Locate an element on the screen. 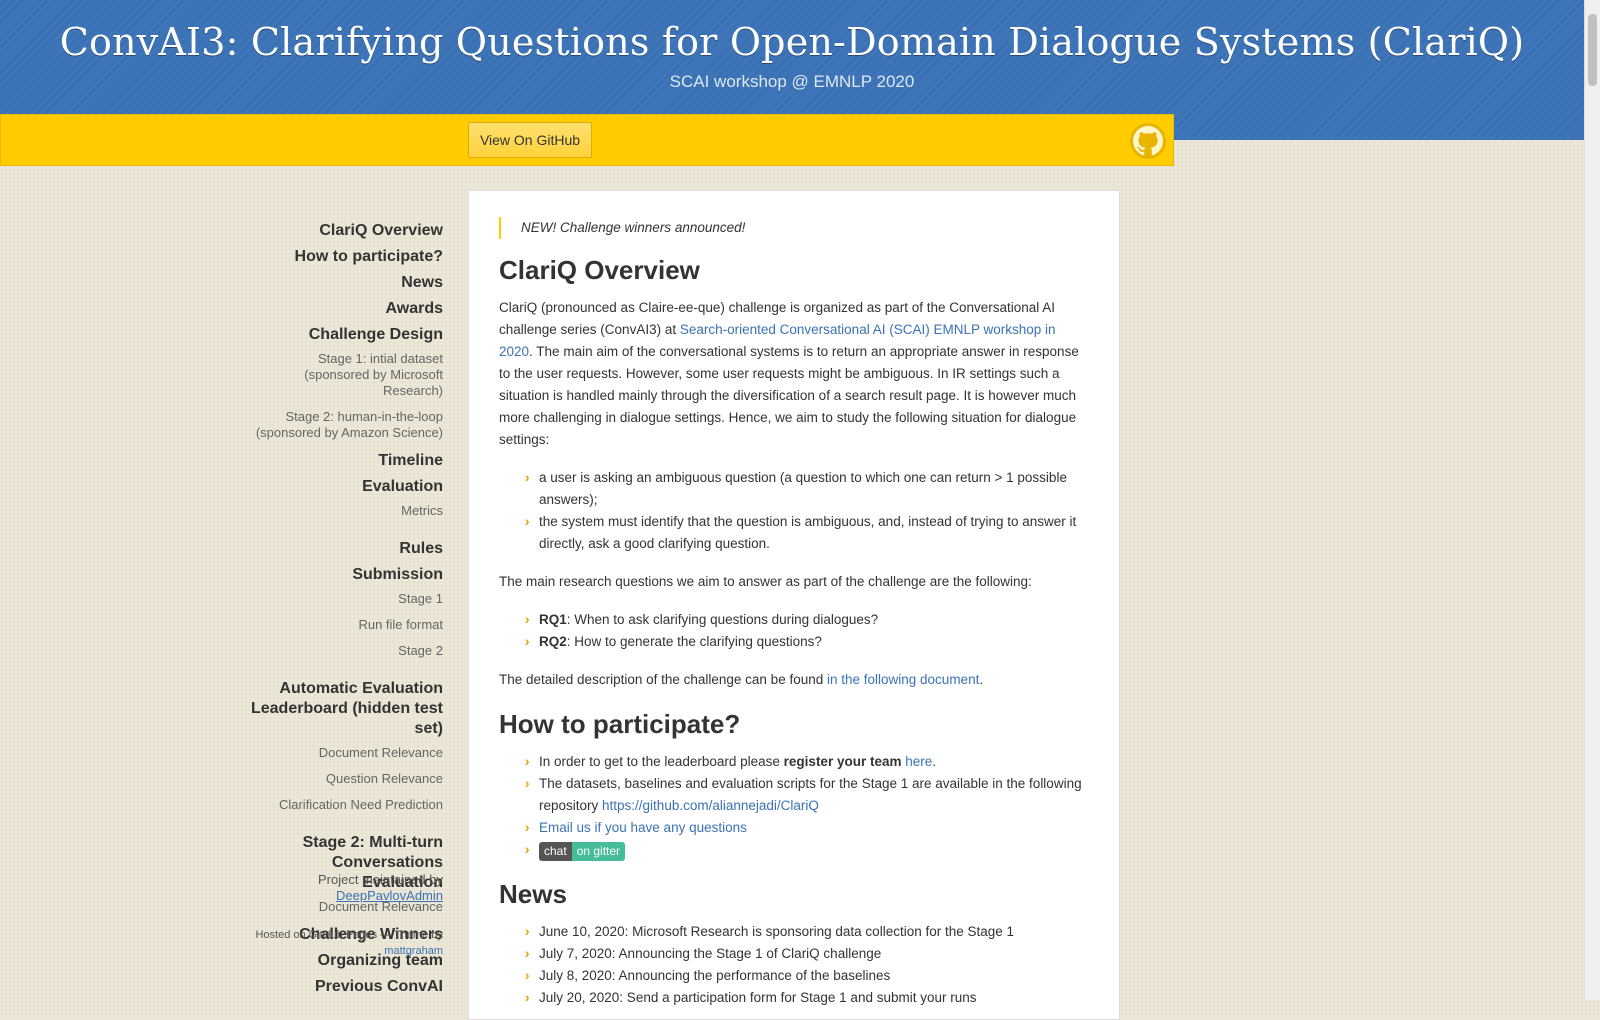 This screenshot has width=1600, height=1020. rq1-label: RQ1 is located at coordinates (553, 619).